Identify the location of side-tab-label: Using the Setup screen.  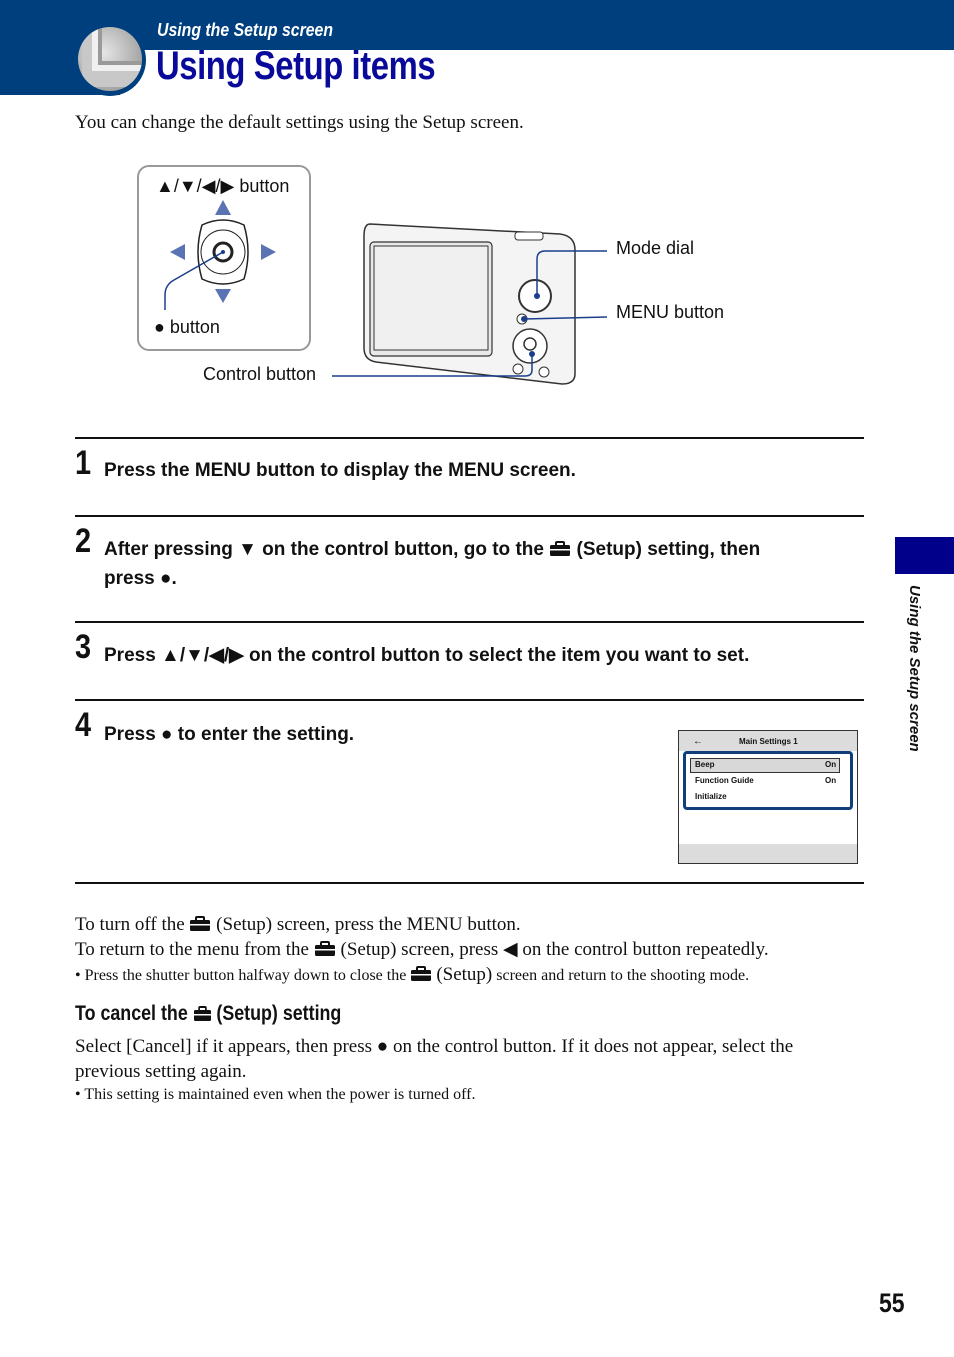
(915, 680).